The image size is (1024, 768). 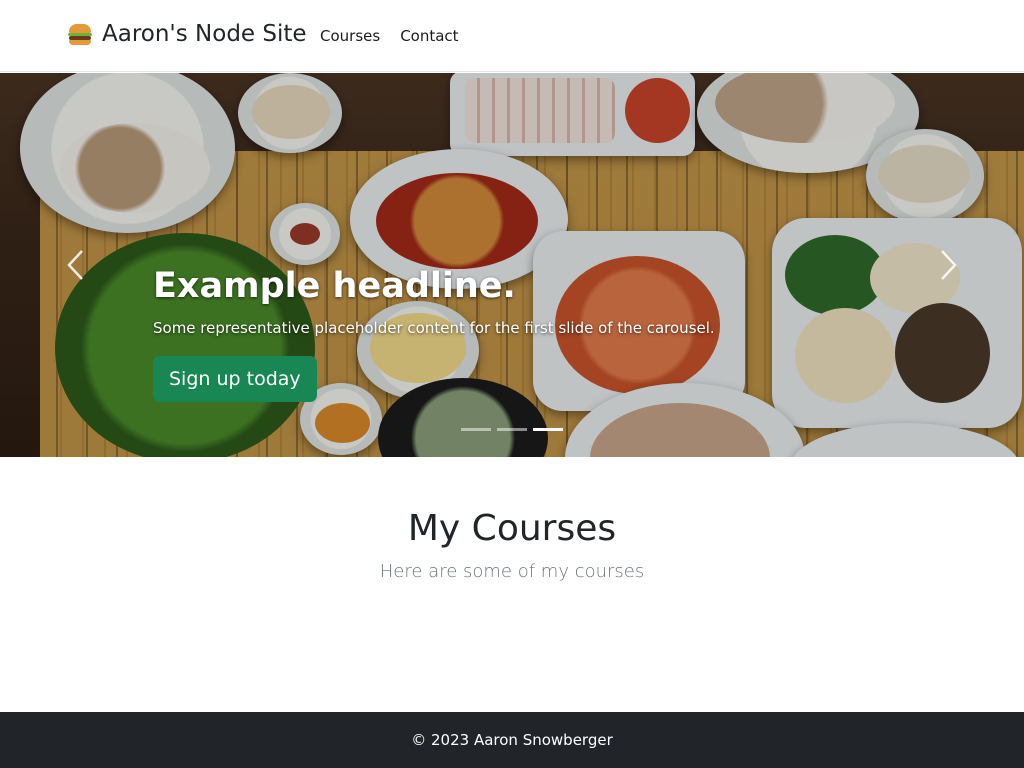 I want to click on carousel-indicators, so click(x=512, y=429).